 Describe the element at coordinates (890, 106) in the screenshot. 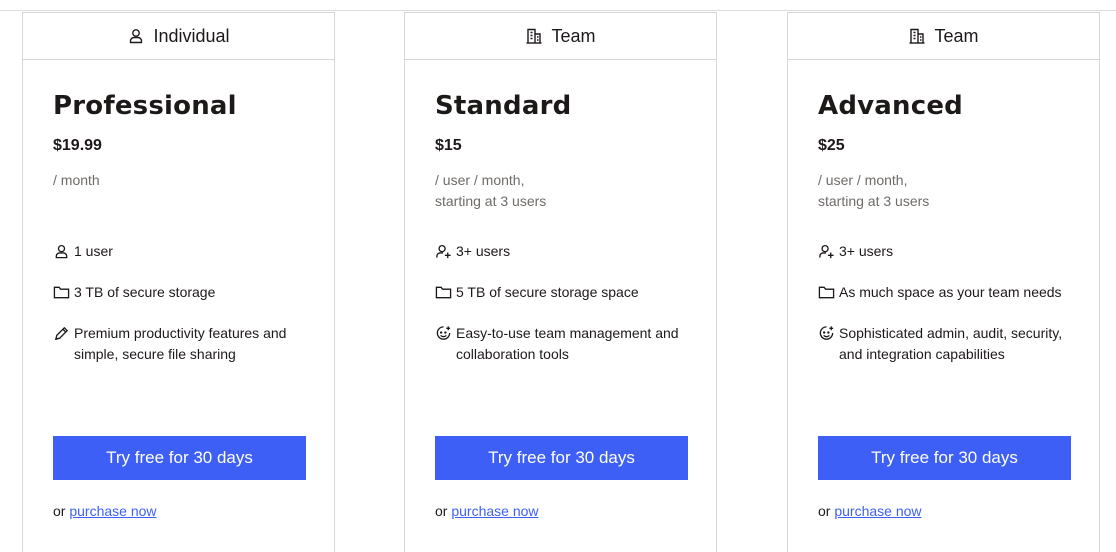

I see `plan-name: Advanced` at that location.